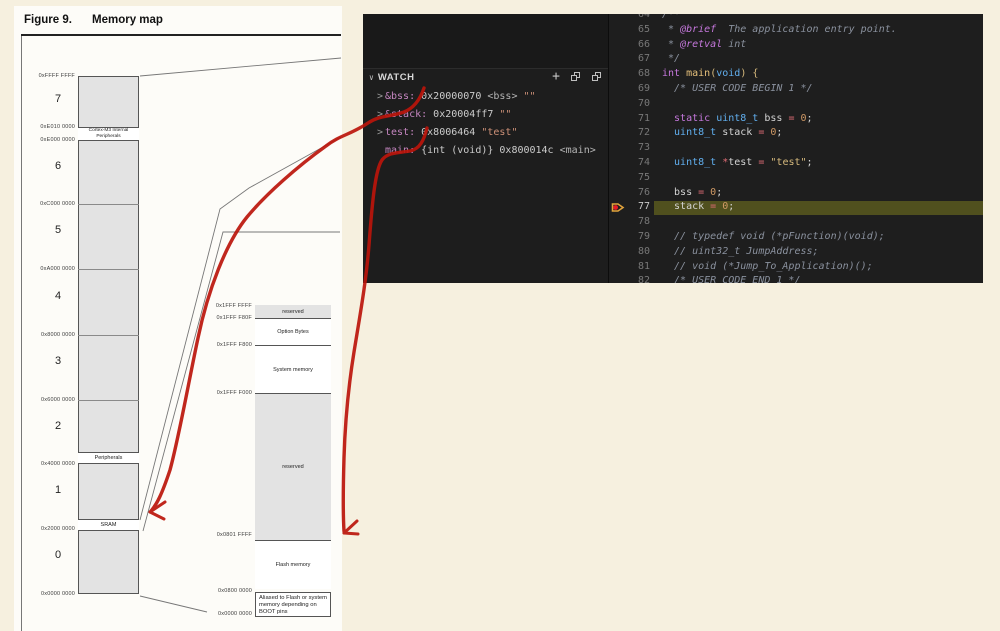 The height and width of the screenshot is (631, 1000). Describe the element at coordinates (57, 400) in the screenshot. I see `memory-address-label: 0x6000 0000` at that location.